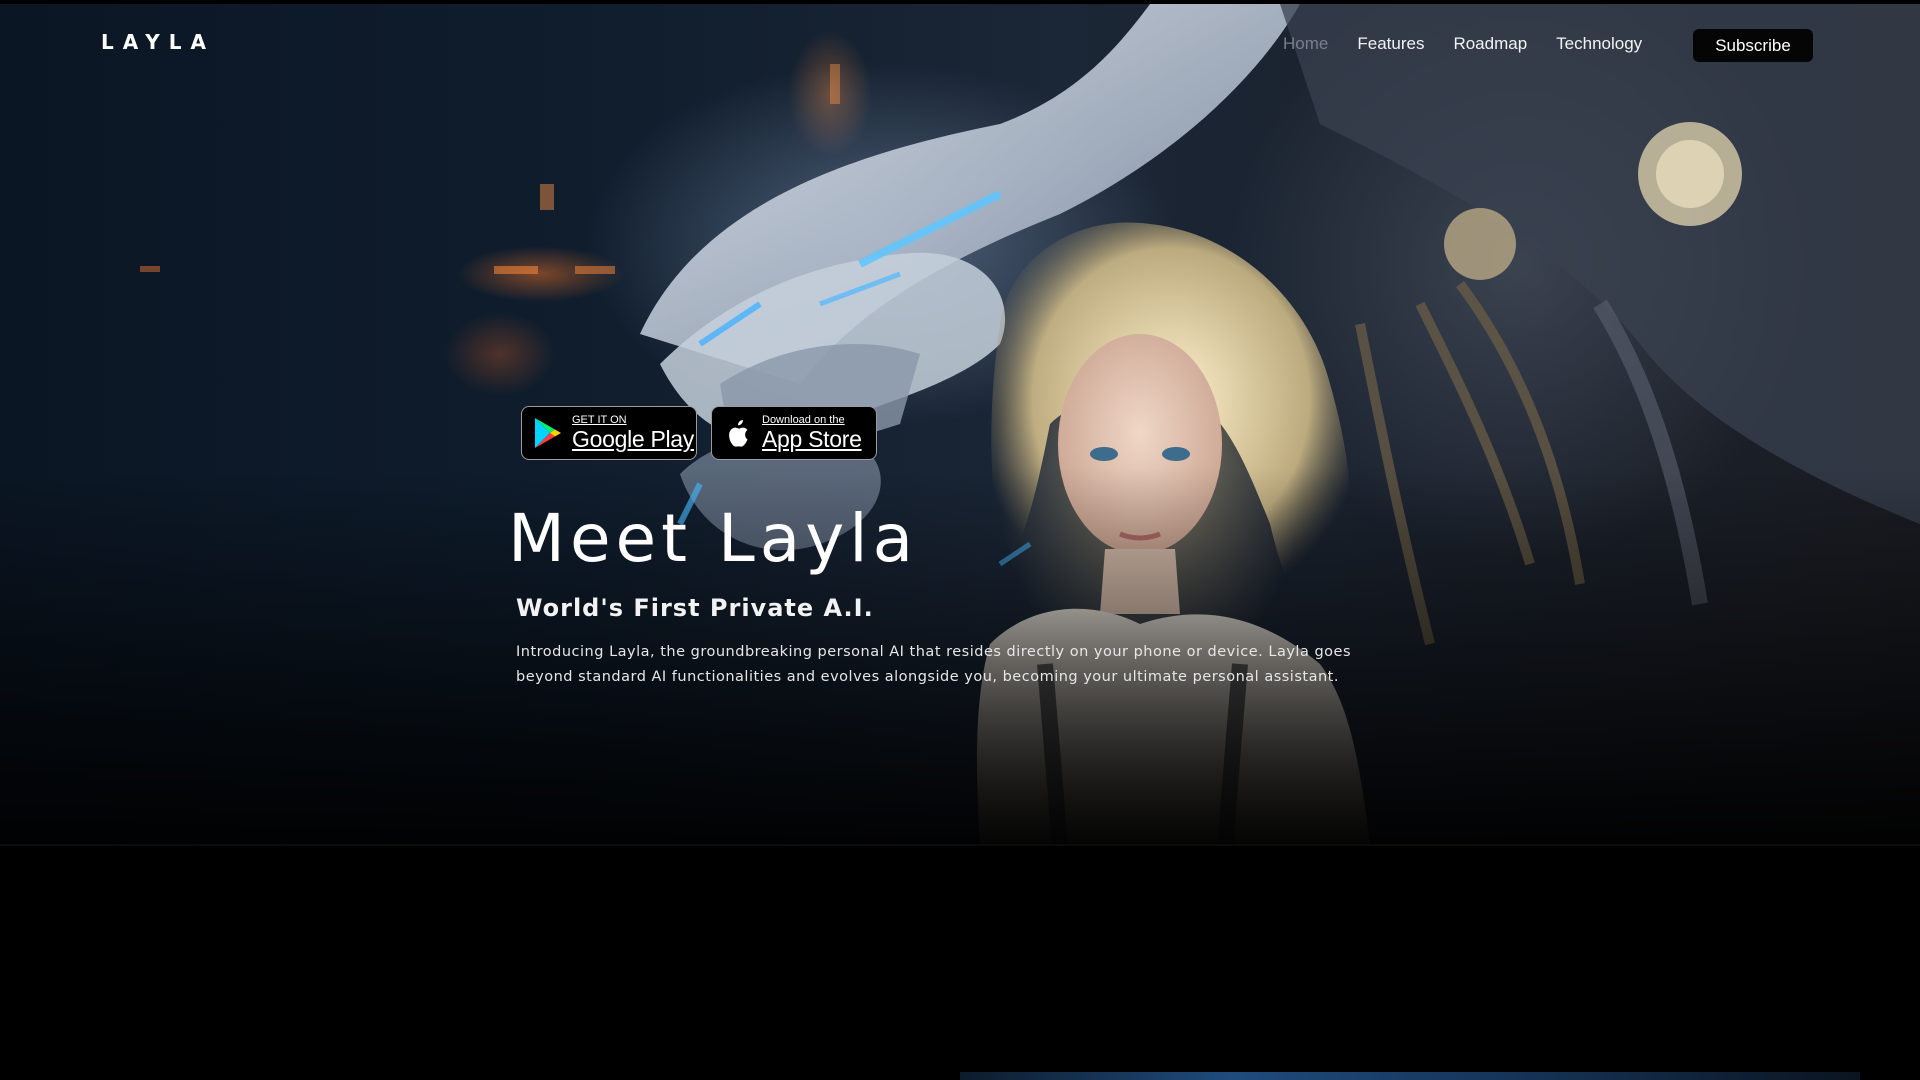 The height and width of the screenshot is (1080, 1920). What do you see at coordinates (713, 538) in the screenshot?
I see `hero-title: Meet Layla` at bounding box center [713, 538].